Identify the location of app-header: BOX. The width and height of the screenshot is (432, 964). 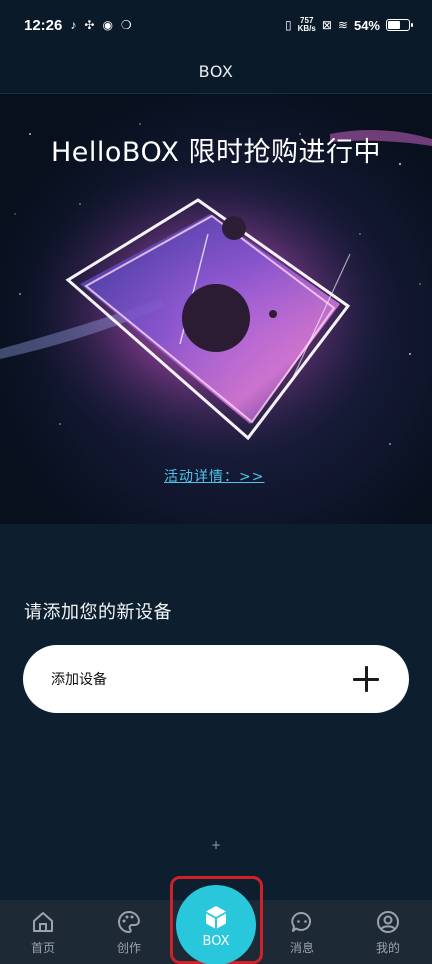
(216, 72).